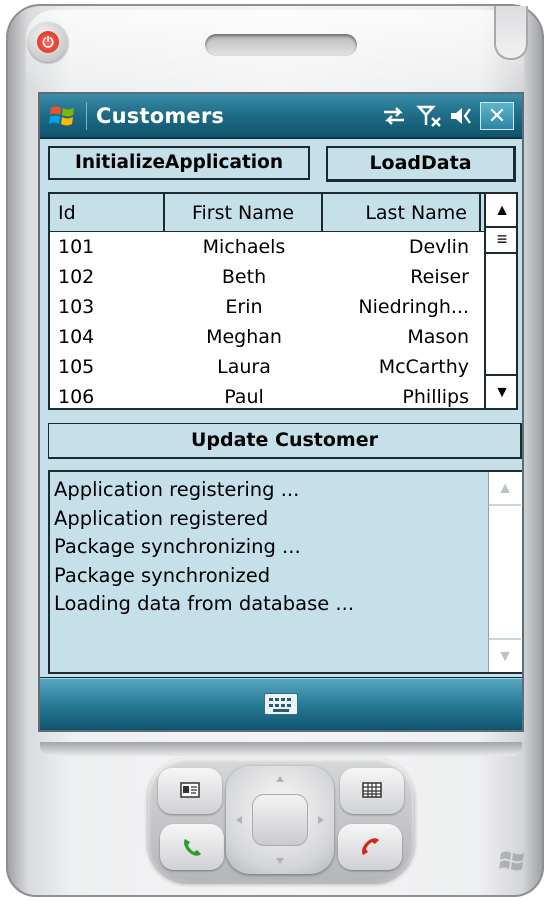  What do you see at coordinates (280, 820) in the screenshot?
I see `dpad-action-button` at bounding box center [280, 820].